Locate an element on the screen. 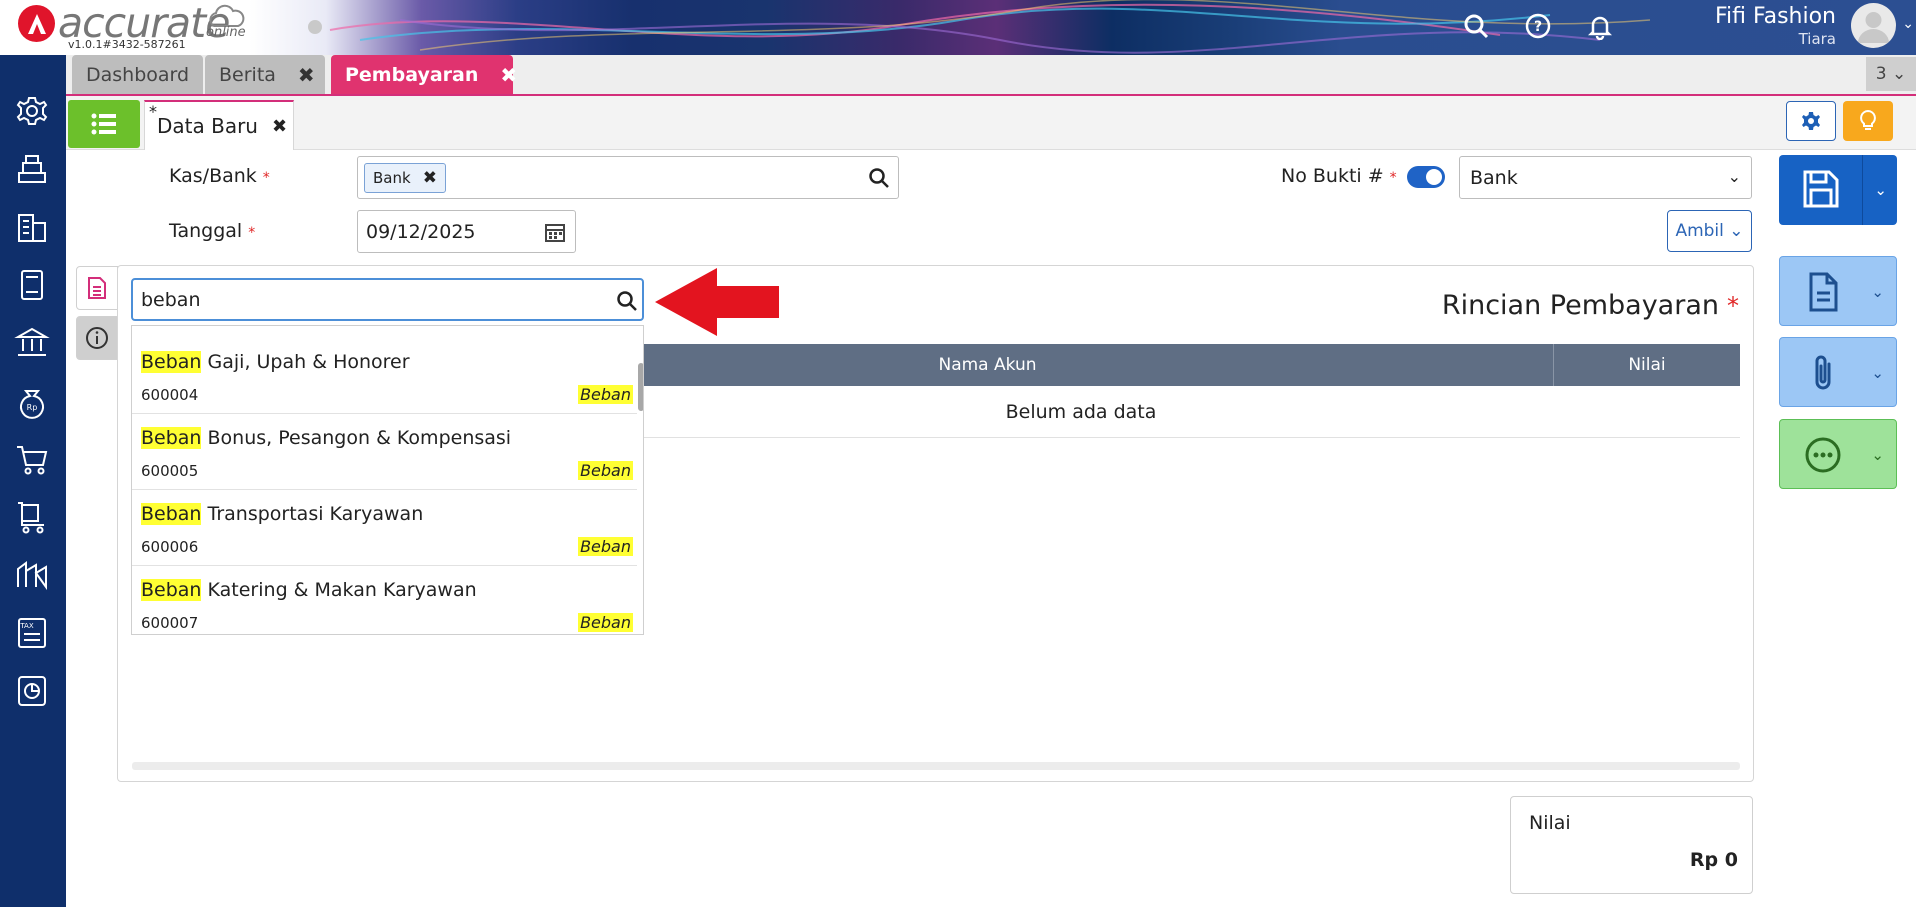 This screenshot has width=1916, height=907. tanggal-field: 09/12/2025 is located at coordinates (466, 231).